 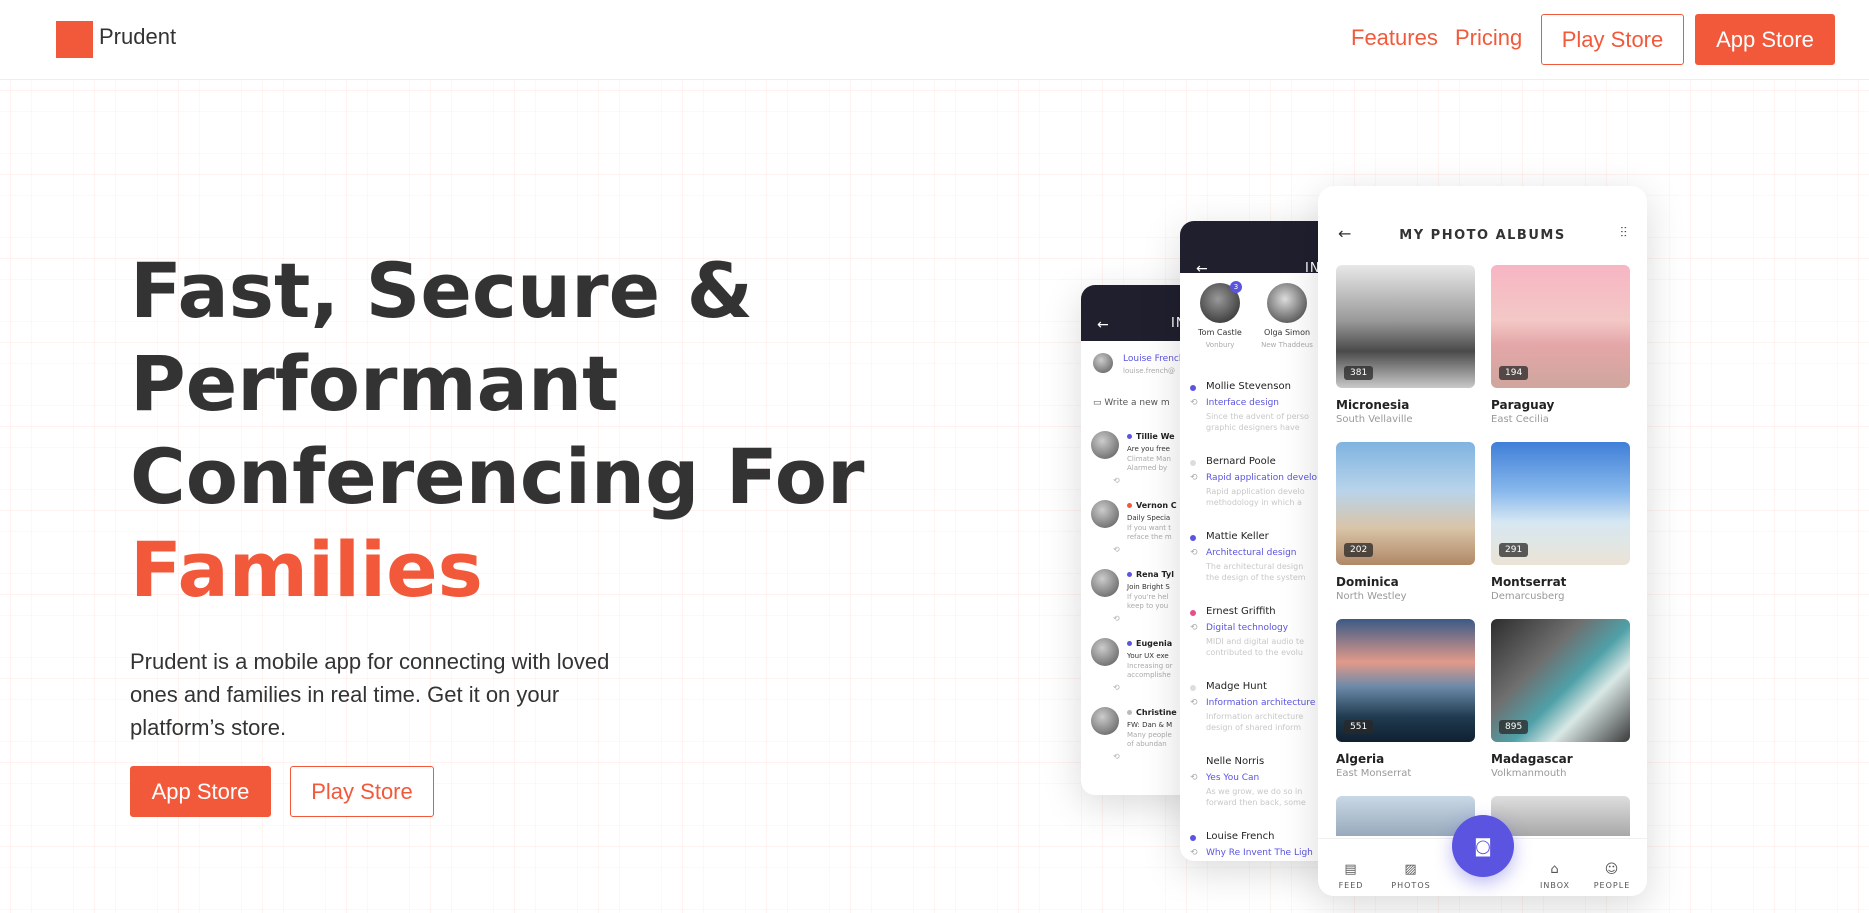 I want to click on filter-icon: ⫶⫶, so click(x=1623, y=233).